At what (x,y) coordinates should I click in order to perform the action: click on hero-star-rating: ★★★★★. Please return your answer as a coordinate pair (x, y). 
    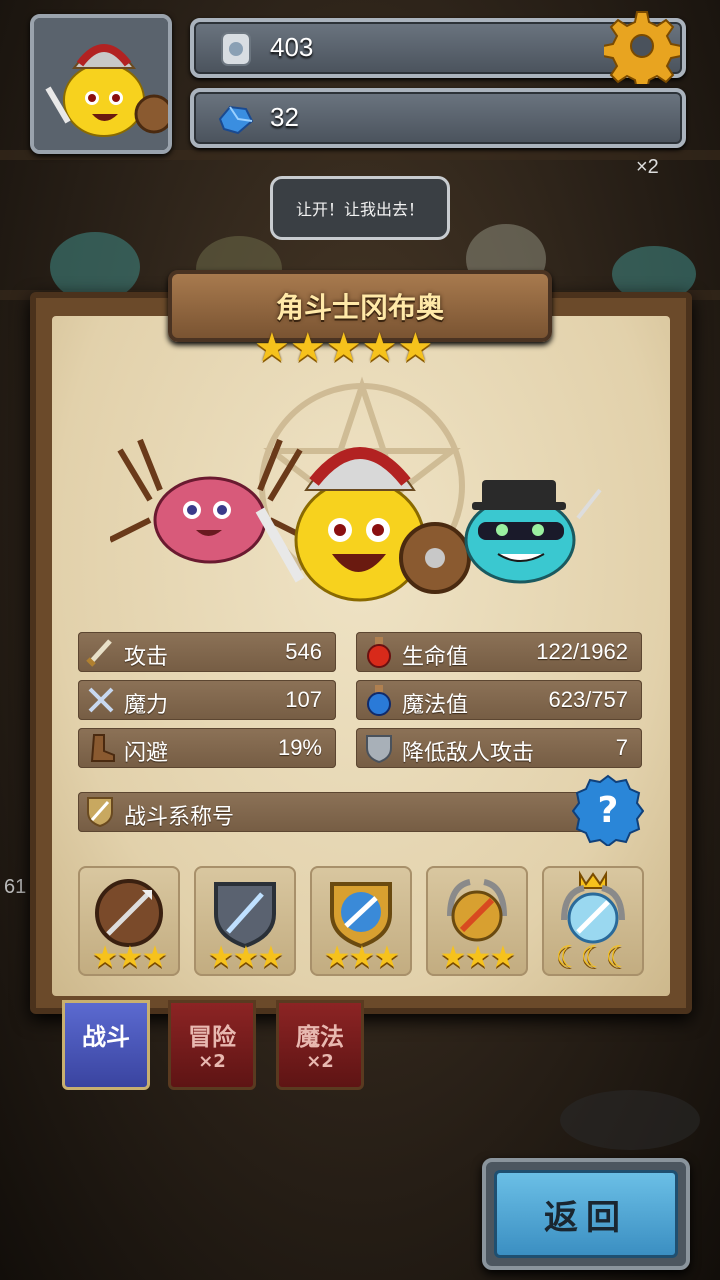
    Looking at the image, I should click on (343, 348).